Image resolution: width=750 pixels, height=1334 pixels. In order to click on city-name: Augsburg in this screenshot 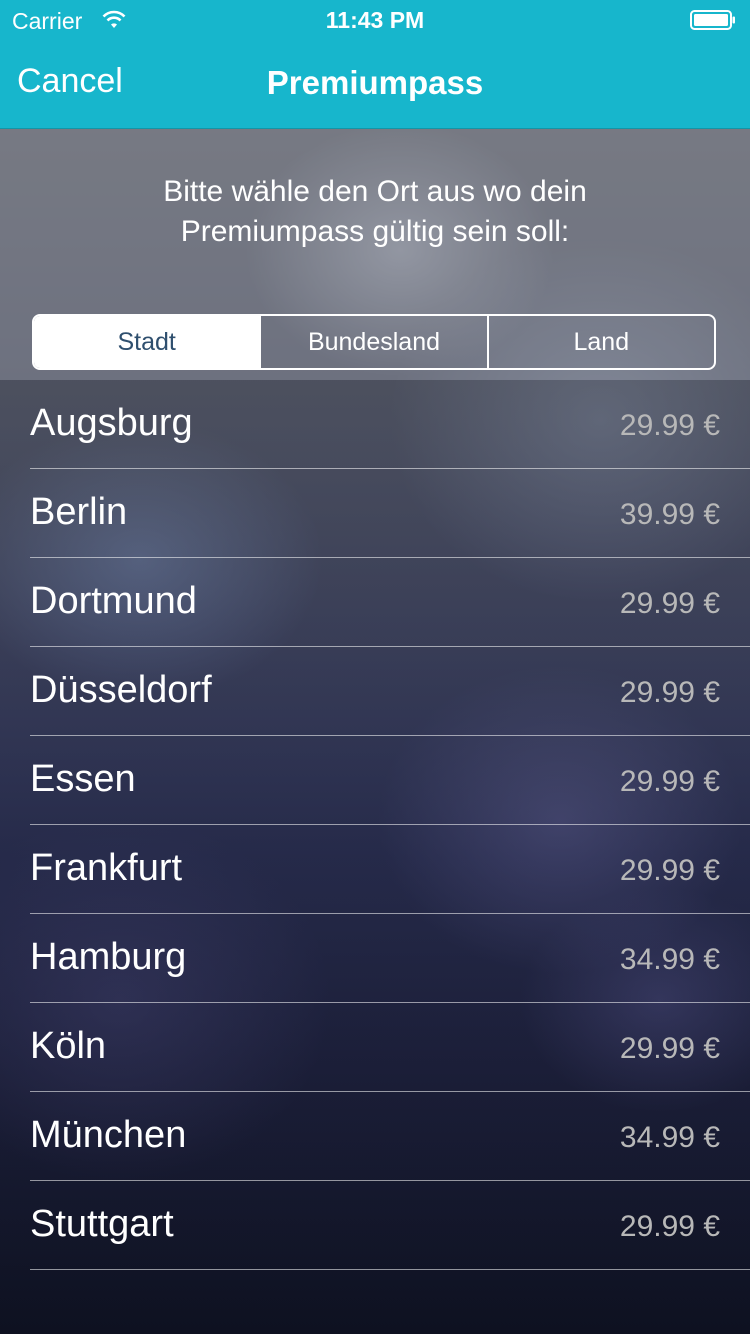, I will do `click(111, 423)`.